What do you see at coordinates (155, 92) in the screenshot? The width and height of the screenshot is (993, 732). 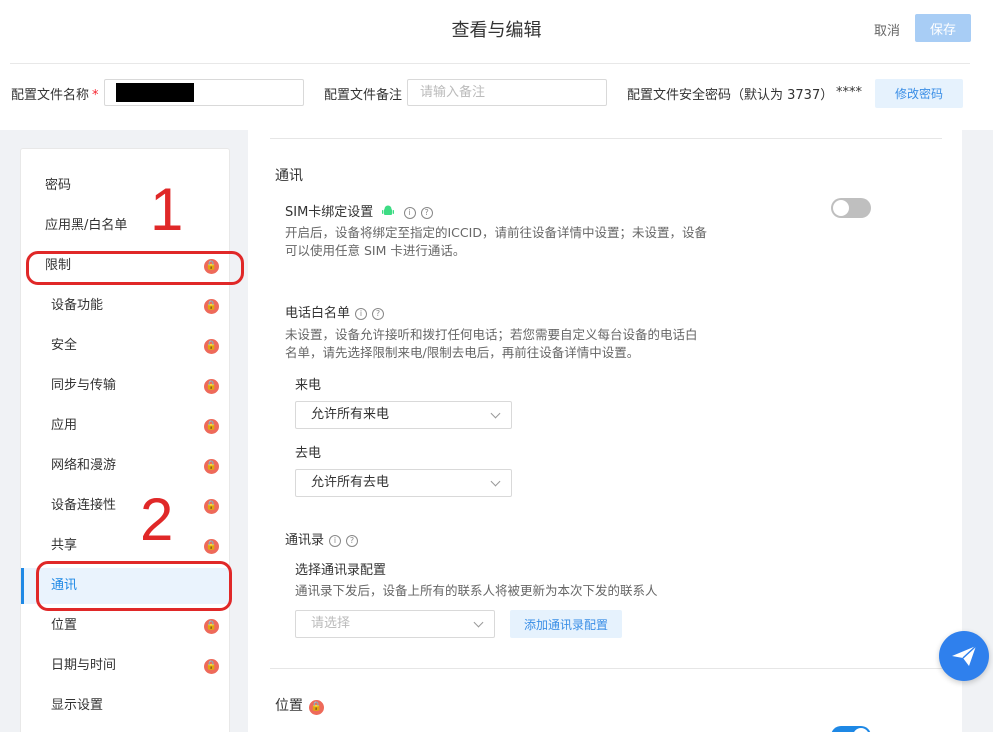 I see `redacted-value` at bounding box center [155, 92].